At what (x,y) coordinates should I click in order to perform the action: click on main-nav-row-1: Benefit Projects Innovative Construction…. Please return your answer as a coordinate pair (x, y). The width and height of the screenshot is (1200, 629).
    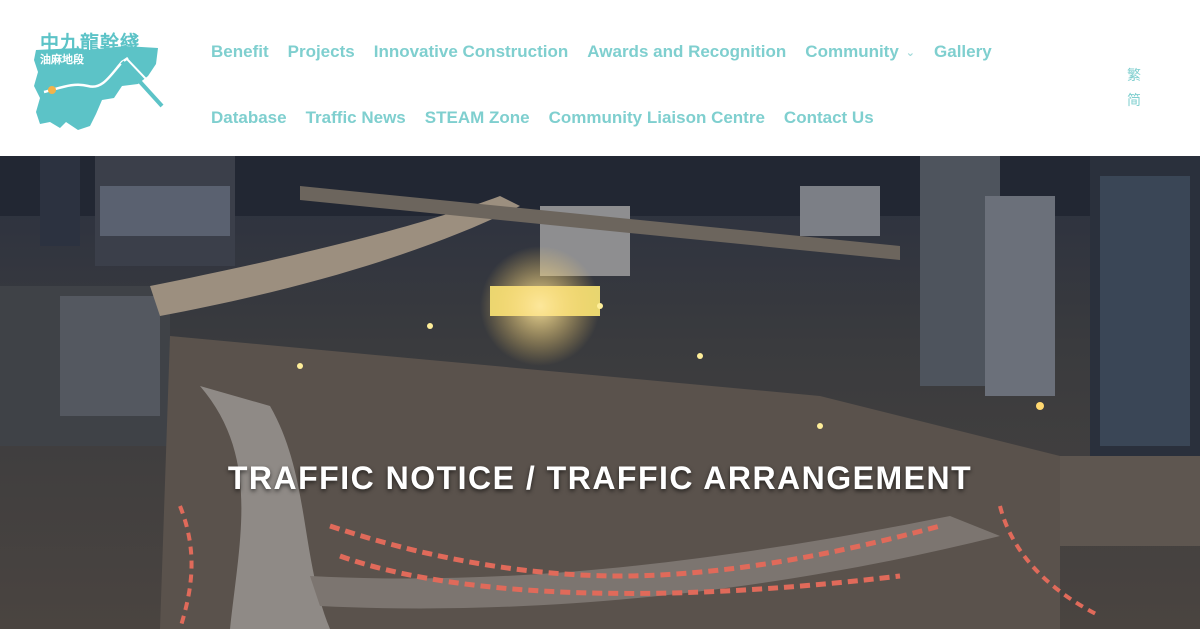
    Looking at the image, I should click on (611, 52).